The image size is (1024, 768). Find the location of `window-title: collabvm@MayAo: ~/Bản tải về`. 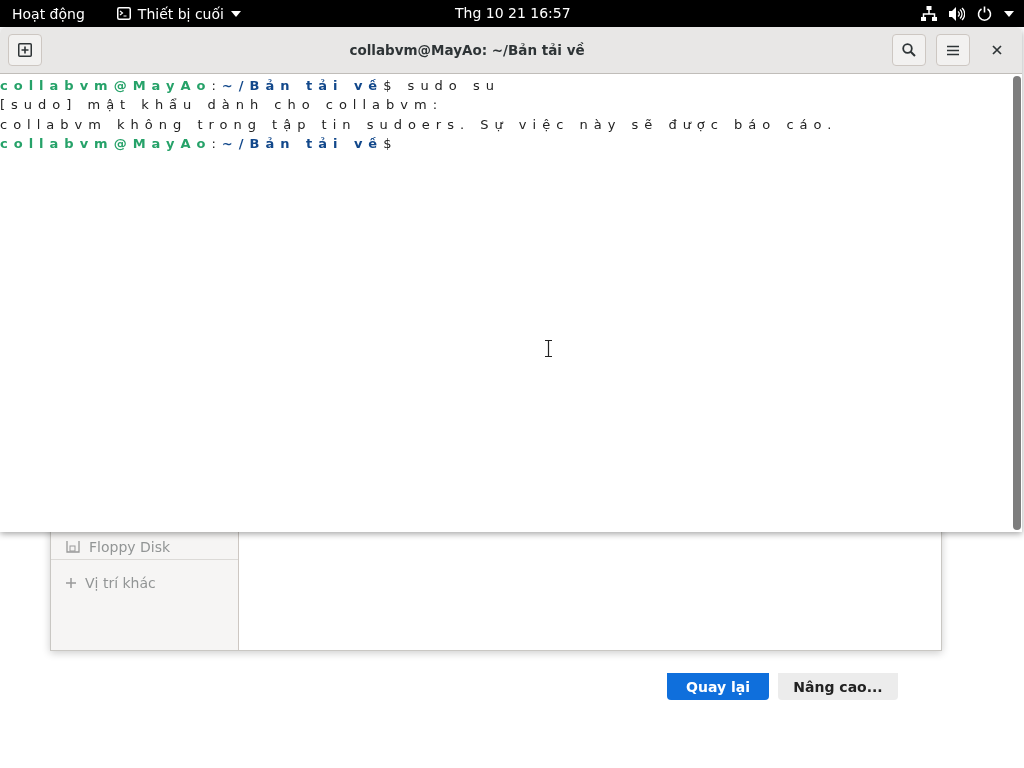

window-title: collabvm@MayAo: ~/Bản tải về is located at coordinates (467, 50).